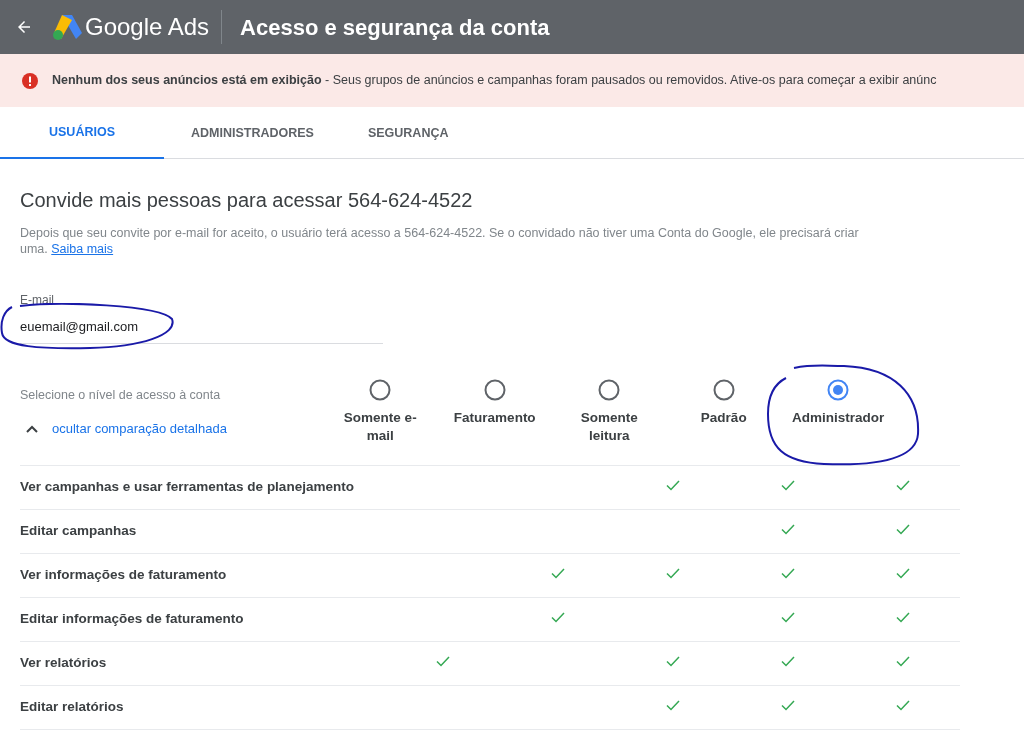 This screenshot has height=754, width=1024. What do you see at coordinates (408, 133) in the screenshot?
I see `tab: SEGURANÇA` at bounding box center [408, 133].